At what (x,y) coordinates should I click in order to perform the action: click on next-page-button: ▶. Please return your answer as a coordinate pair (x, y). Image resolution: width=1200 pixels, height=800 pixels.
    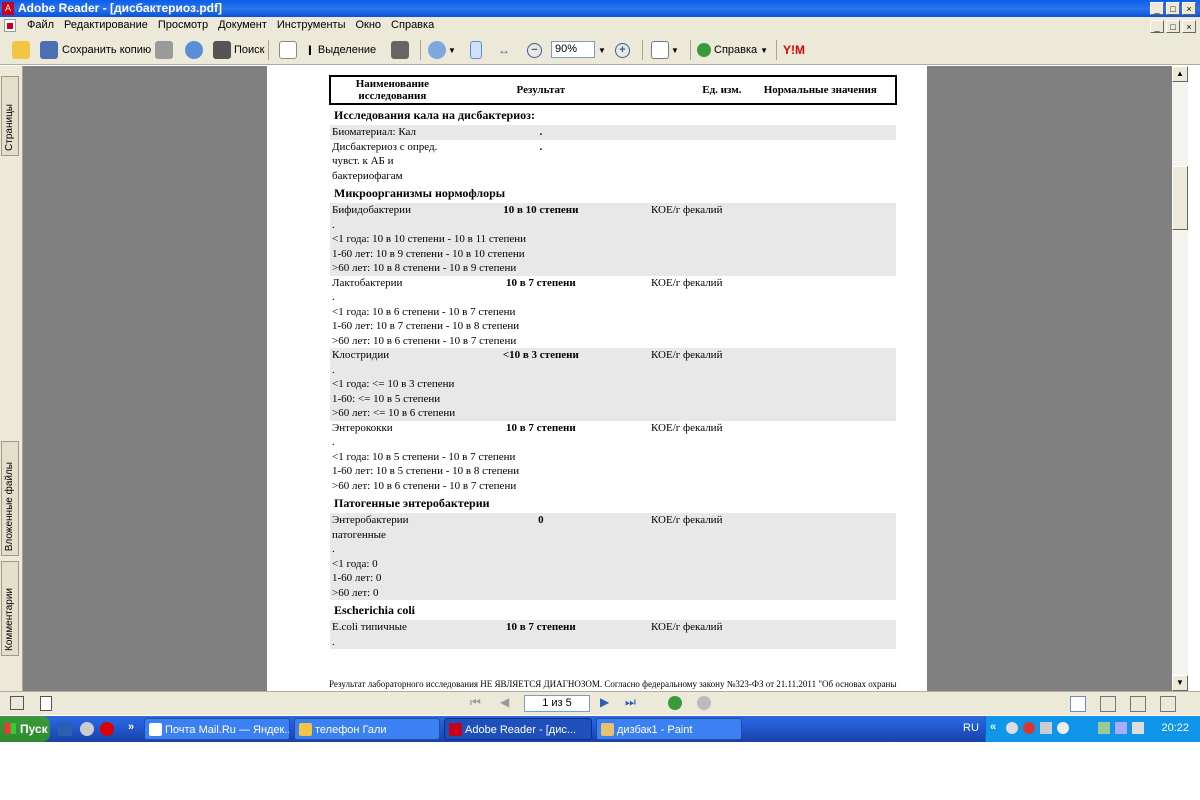
    Looking at the image, I should click on (604, 702).